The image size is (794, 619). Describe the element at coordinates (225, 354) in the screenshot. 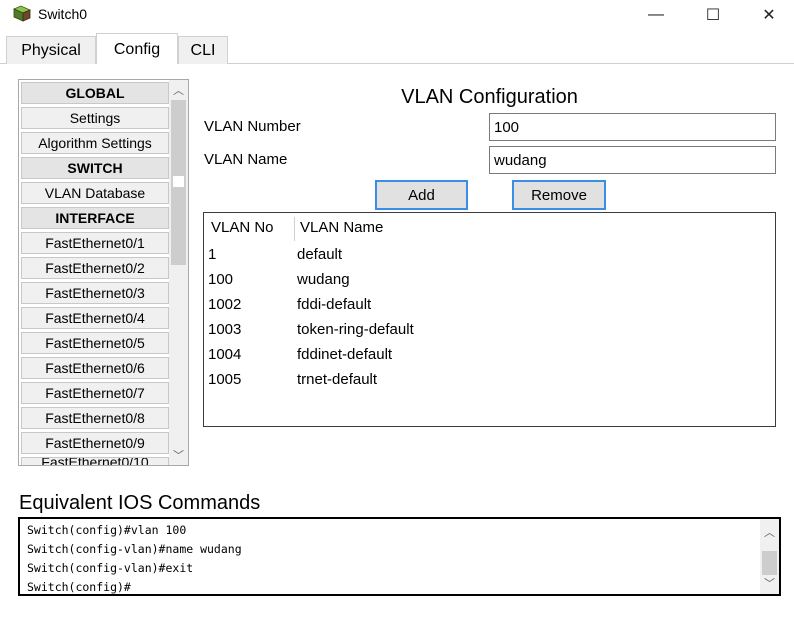

I see `vlan-no-cell: 1004` at that location.